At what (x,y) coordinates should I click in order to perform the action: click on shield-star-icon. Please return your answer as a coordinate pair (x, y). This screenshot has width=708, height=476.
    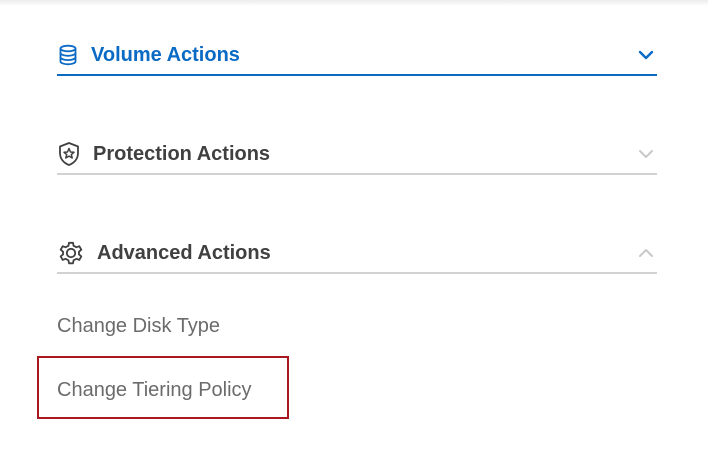
    Looking at the image, I should click on (69, 154).